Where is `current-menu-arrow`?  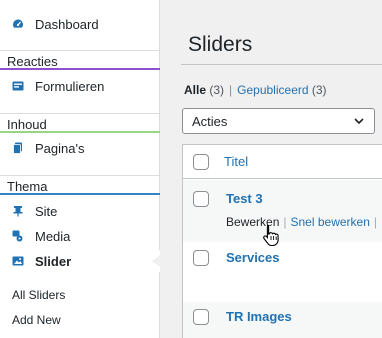 current-menu-arrow is located at coordinates (156, 261).